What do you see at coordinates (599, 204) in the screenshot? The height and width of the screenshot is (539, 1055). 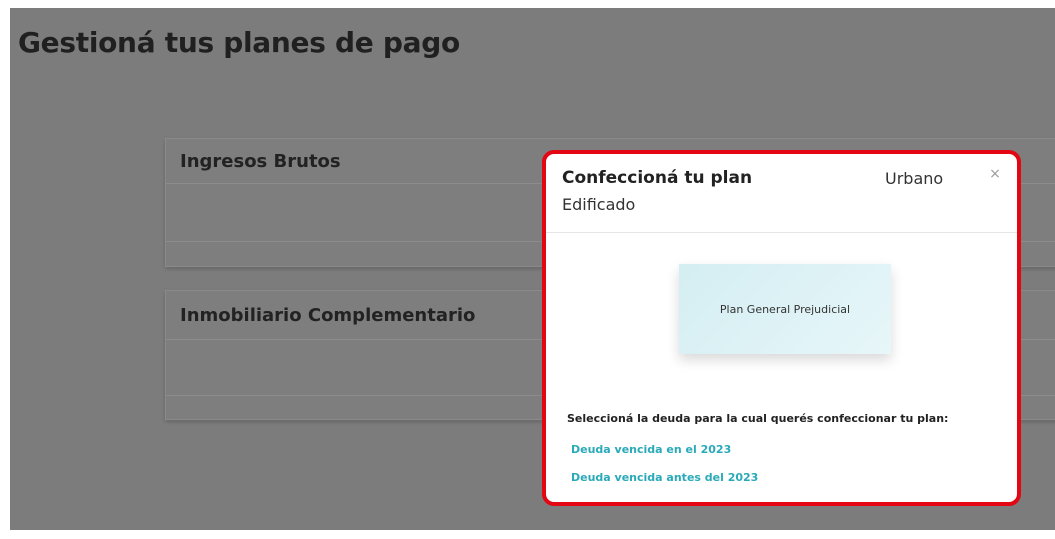 I see `modal-subtitle-edificado: Edificado` at bounding box center [599, 204].